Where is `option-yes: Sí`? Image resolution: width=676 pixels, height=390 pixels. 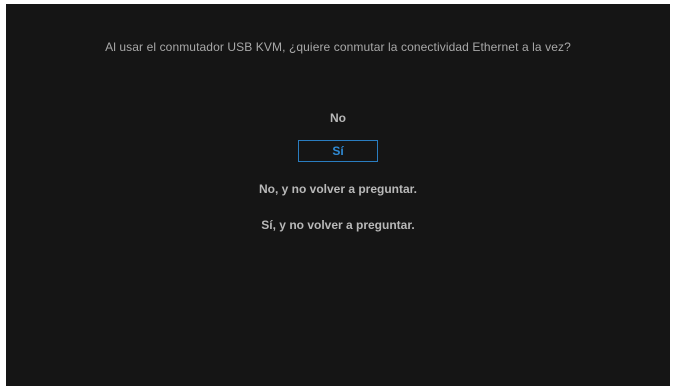
option-yes: Sí is located at coordinates (338, 151).